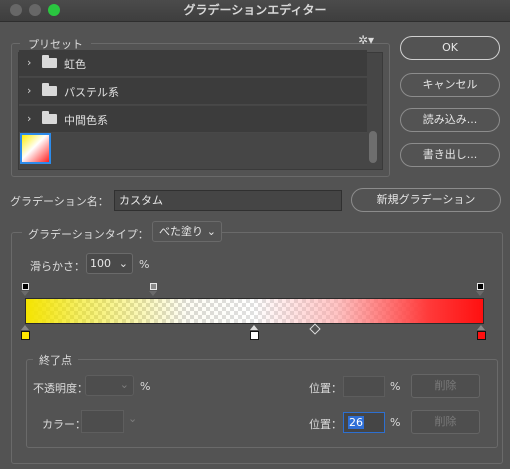 This screenshot has width=510, height=469. Describe the element at coordinates (144, 264) in the screenshot. I see `smoothness-unit: %` at that location.